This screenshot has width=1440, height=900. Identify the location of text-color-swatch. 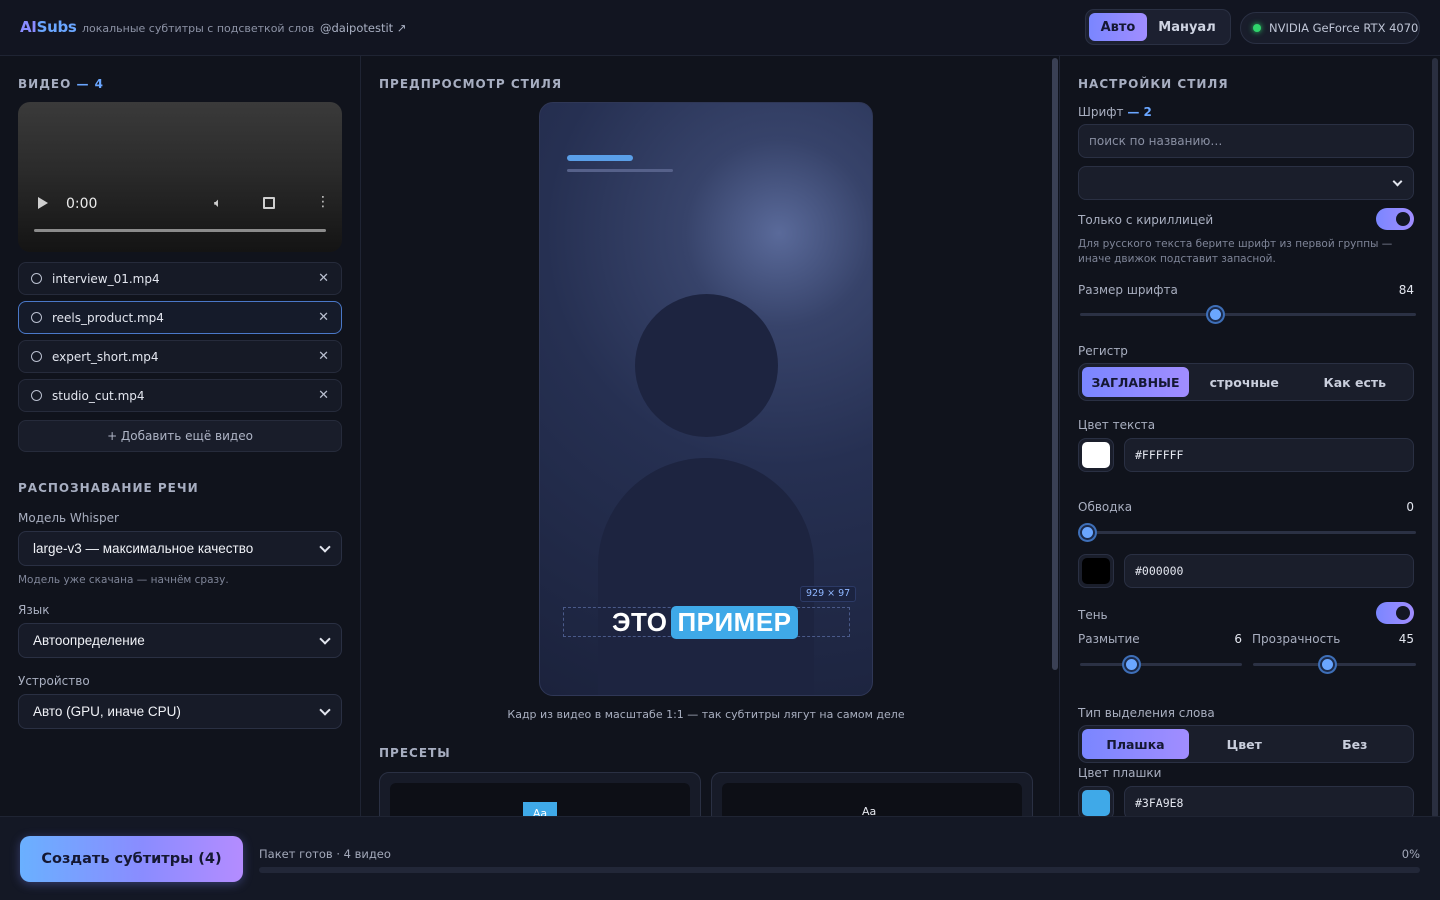
(1096, 455).